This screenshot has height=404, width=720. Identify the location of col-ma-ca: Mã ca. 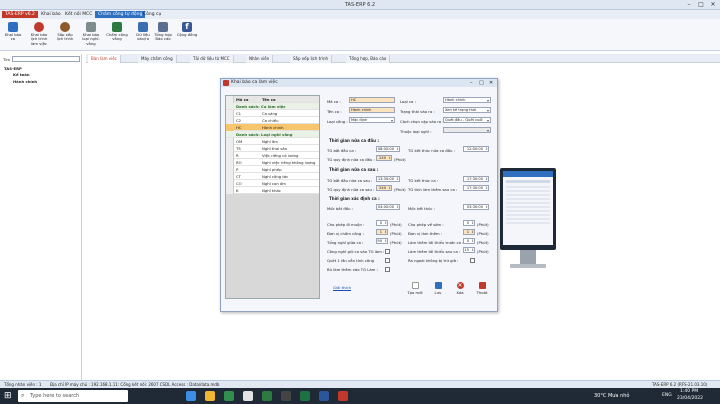
(243, 99).